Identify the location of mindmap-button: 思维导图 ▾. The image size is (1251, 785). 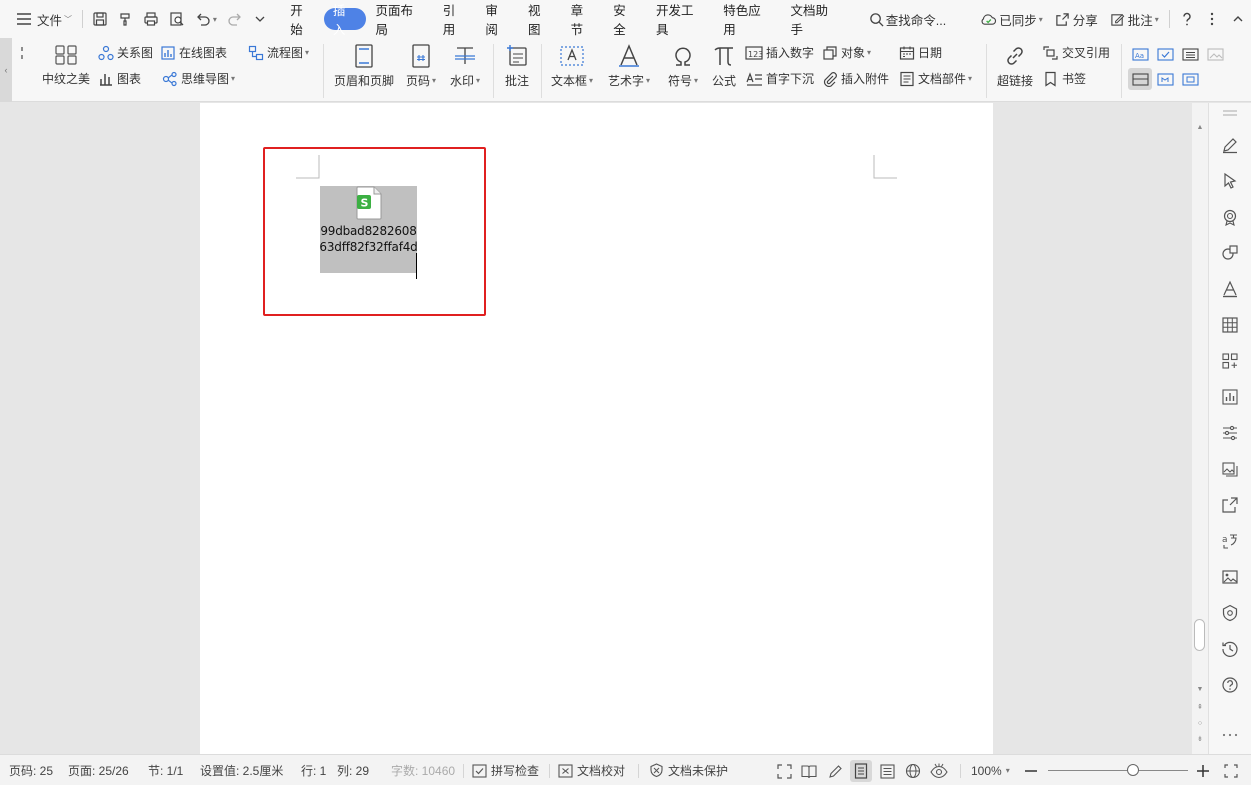
(198, 78).